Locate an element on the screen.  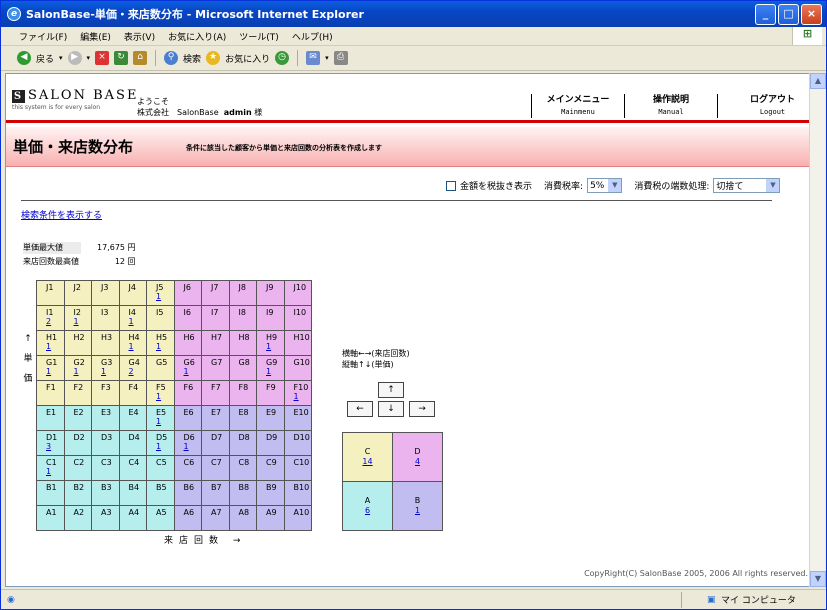
shift-down-button: ↓ is located at coordinates (391, 409).